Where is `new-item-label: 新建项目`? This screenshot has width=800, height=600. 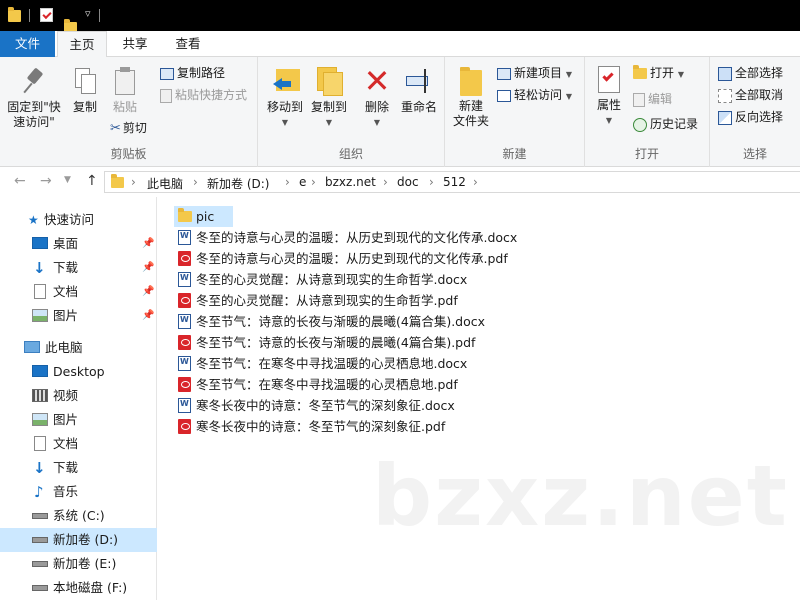 new-item-label: 新建项目 is located at coordinates (538, 73).